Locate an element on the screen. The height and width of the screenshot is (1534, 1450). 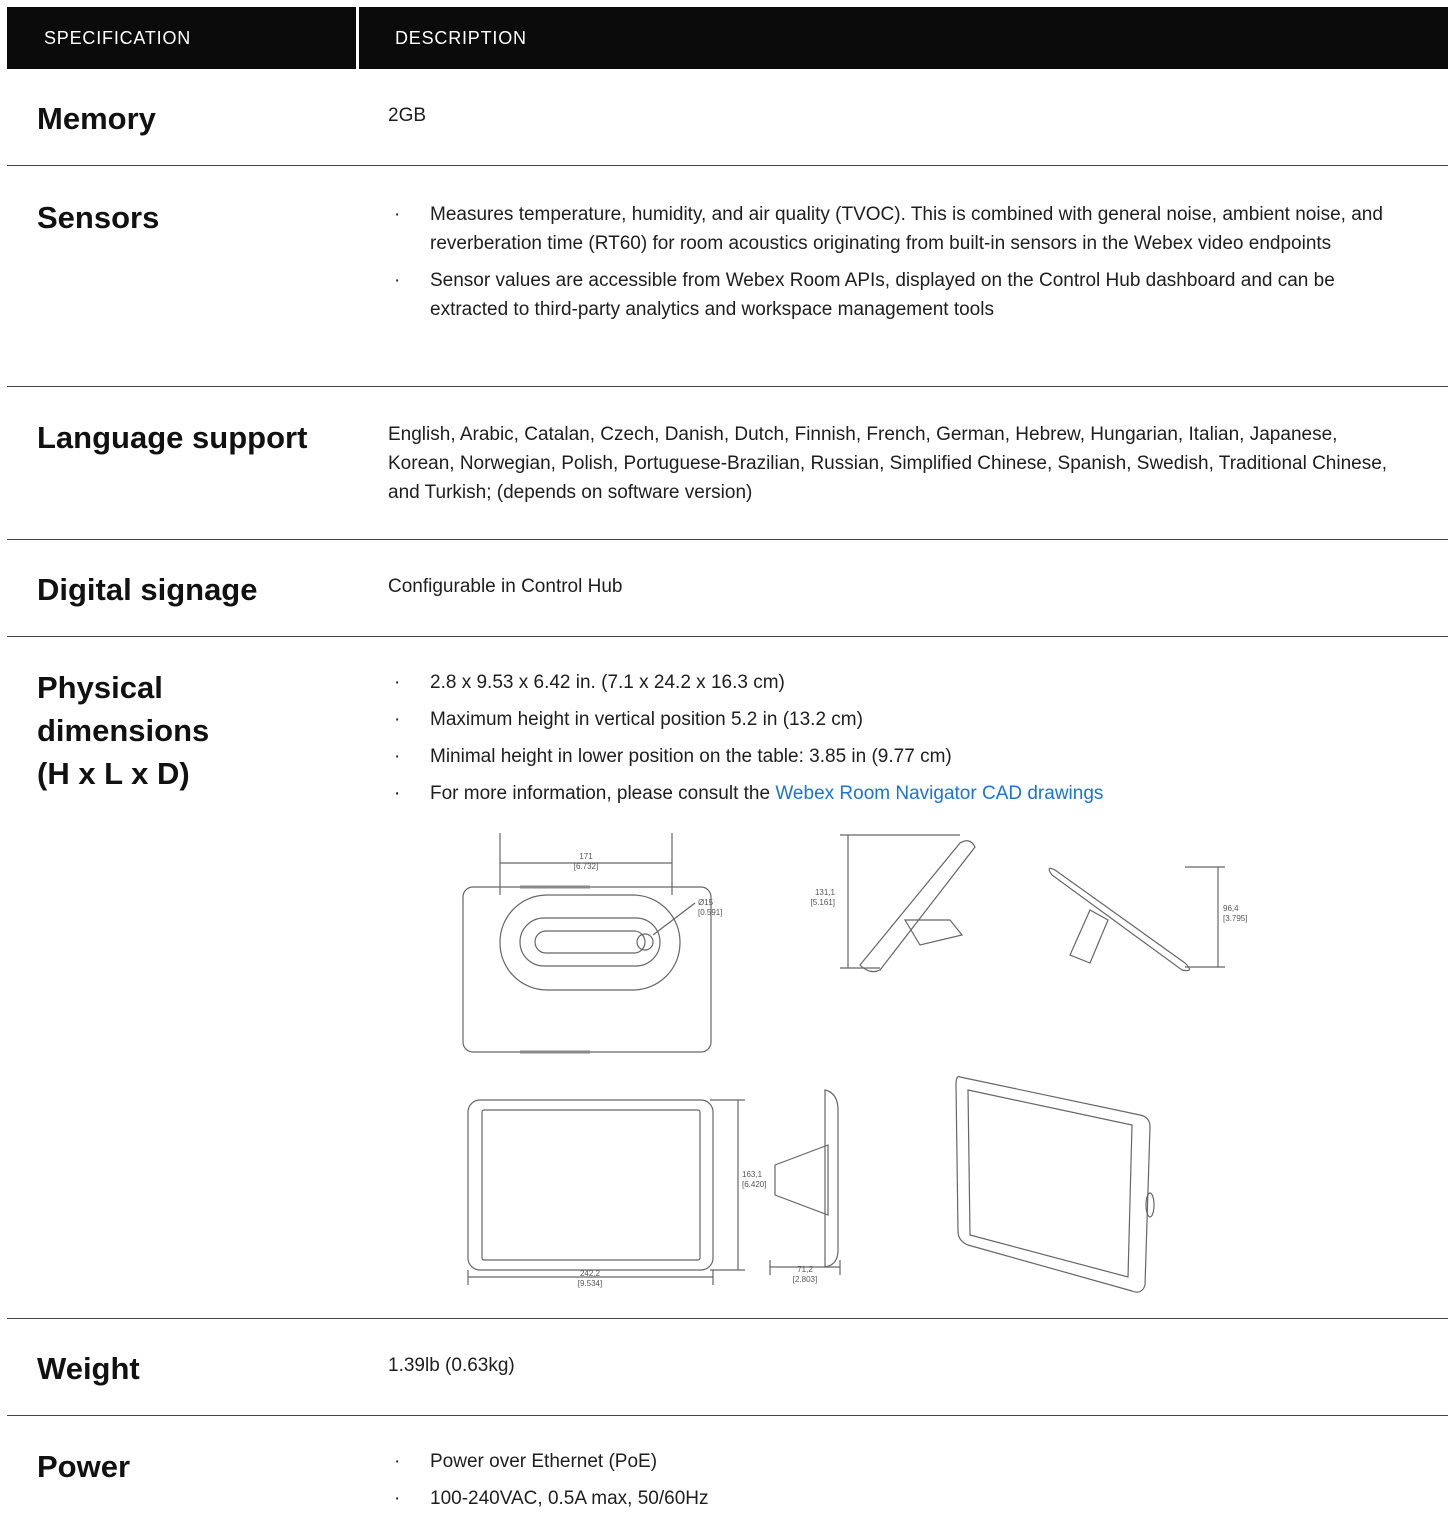
memory-value: 2GB is located at coordinates (407, 115).